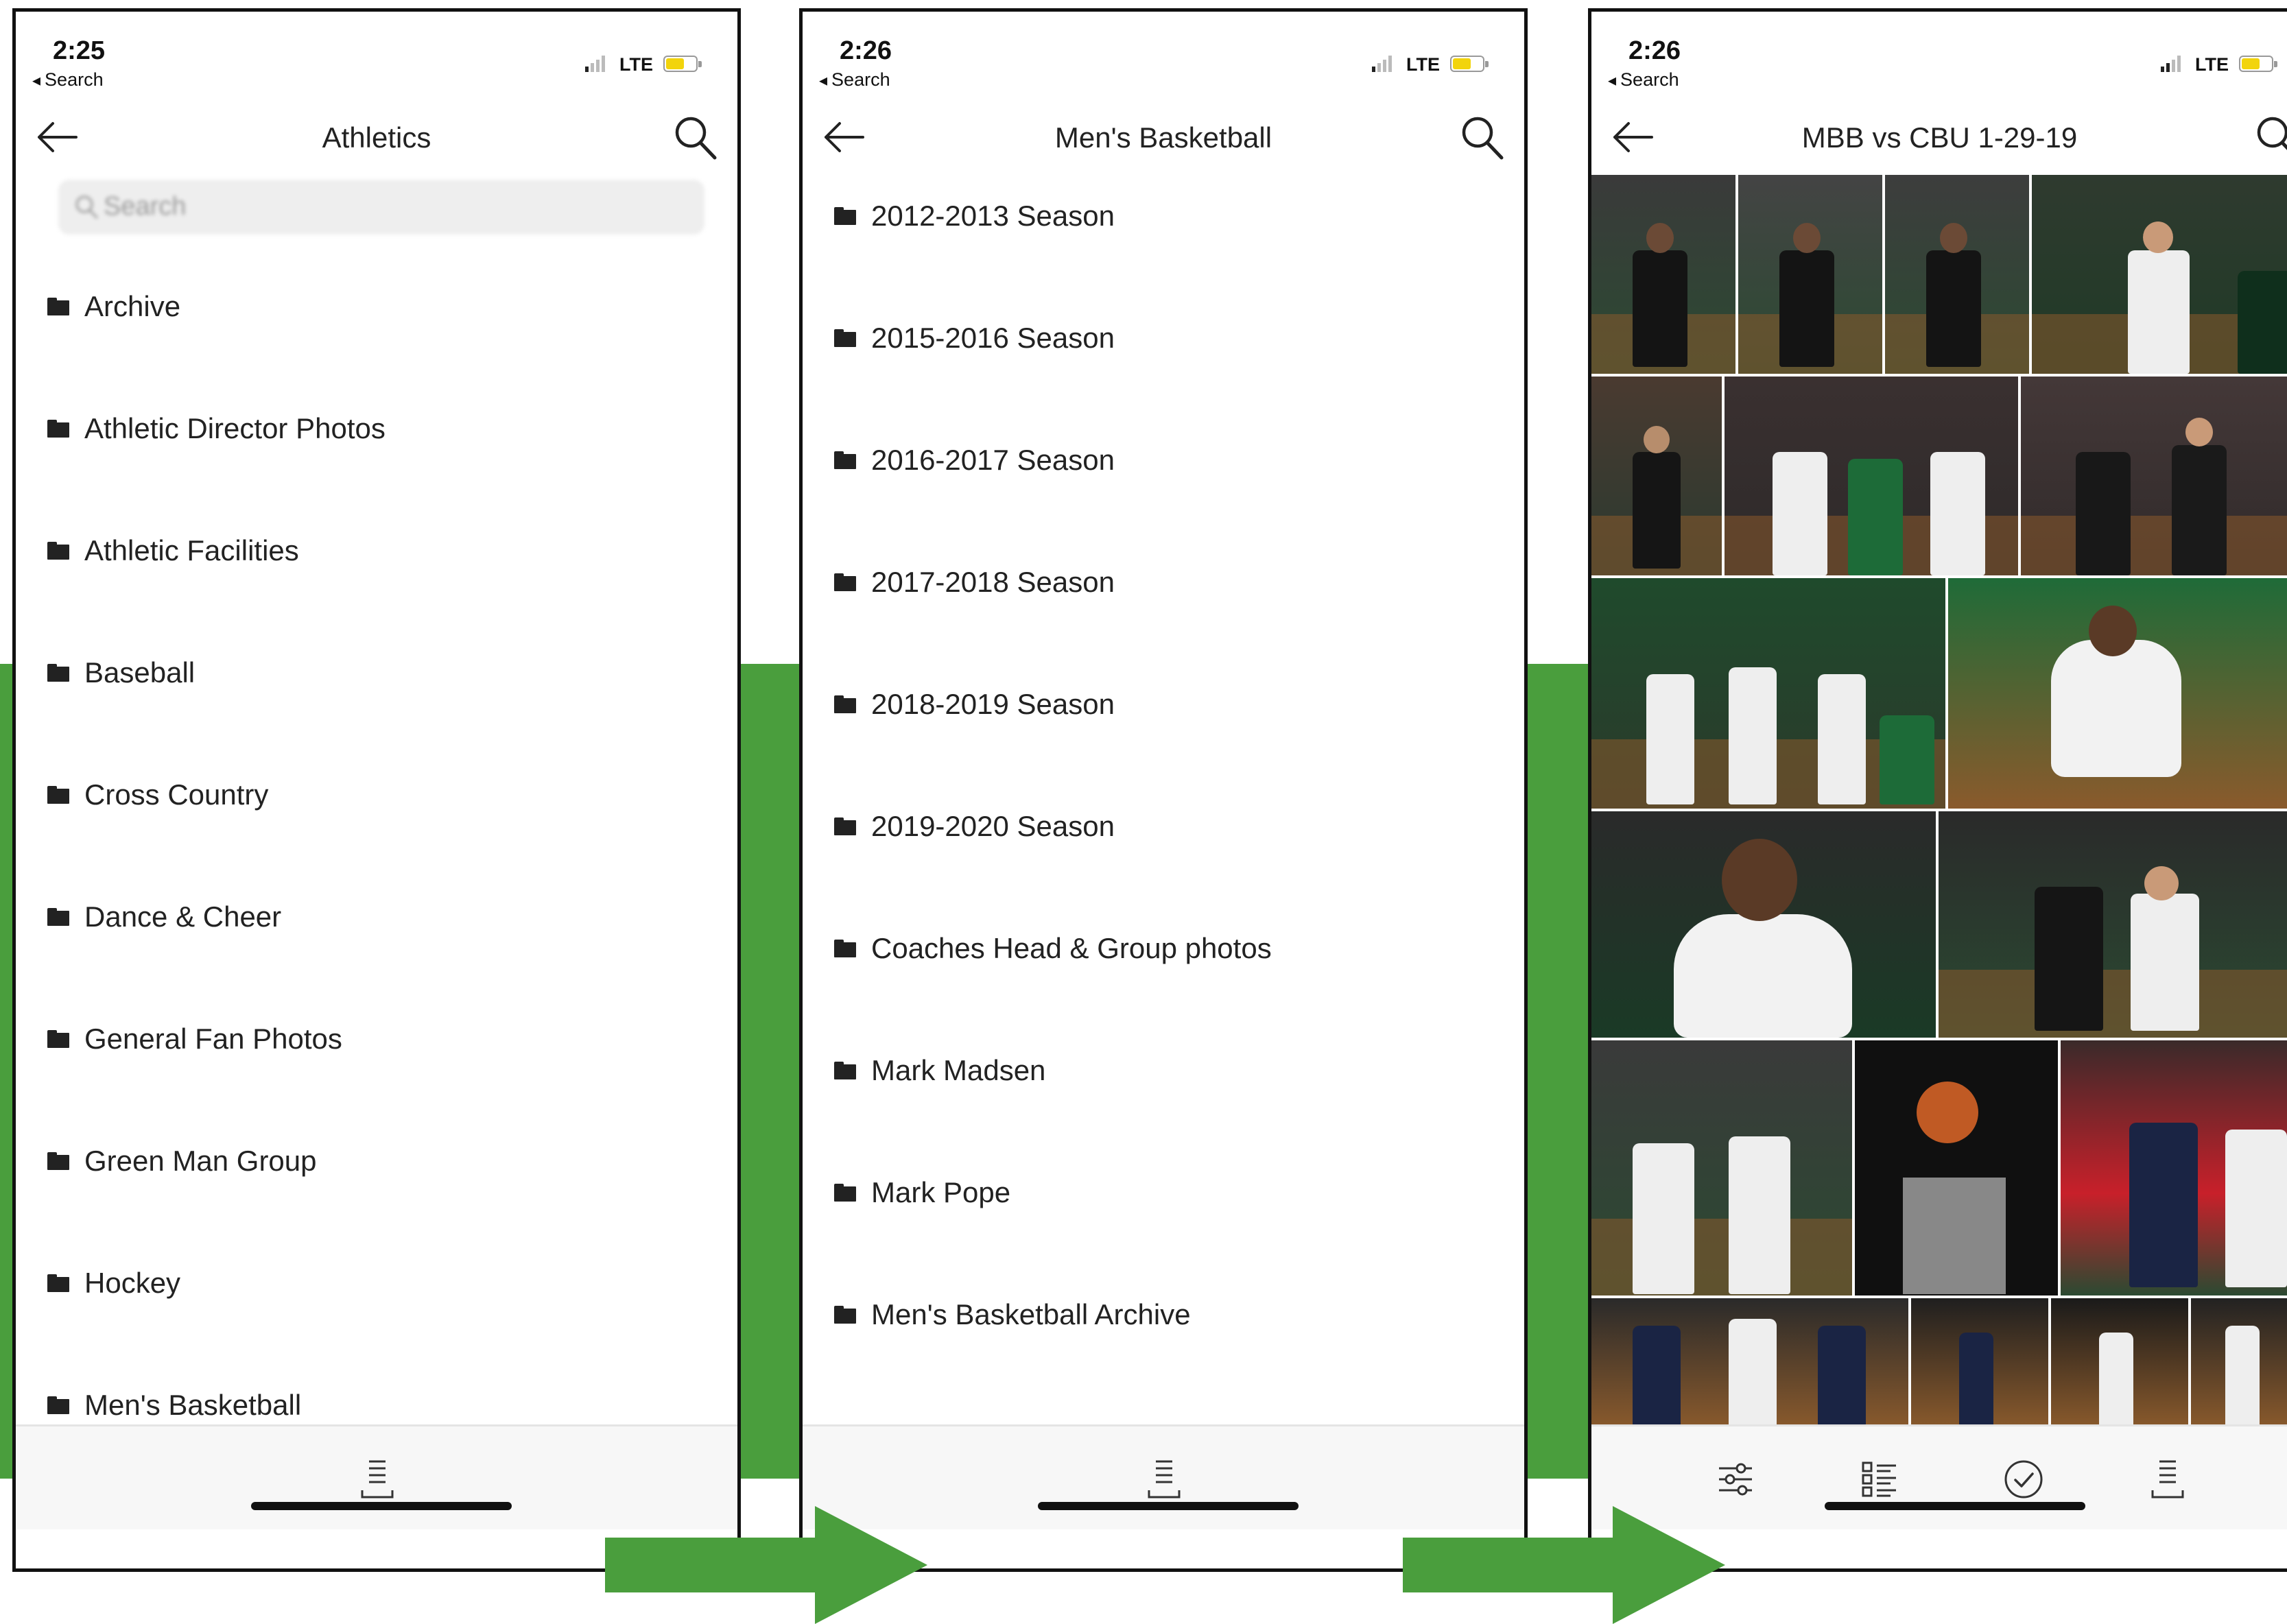 The image size is (2287, 1624). I want to click on folder-item: Archive, so click(114, 306).